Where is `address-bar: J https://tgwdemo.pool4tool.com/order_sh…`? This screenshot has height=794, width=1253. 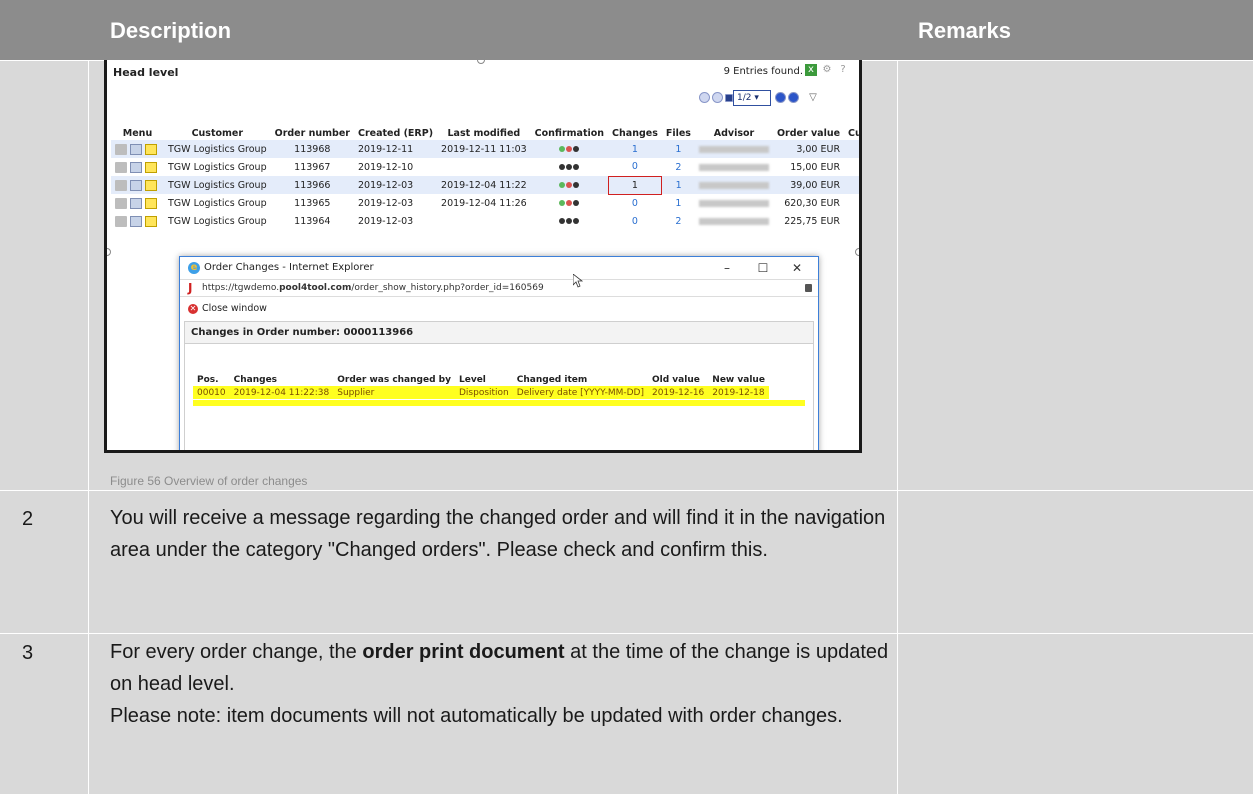
address-bar: J https://tgwdemo.pool4tool.com/order_sh… is located at coordinates (499, 288).